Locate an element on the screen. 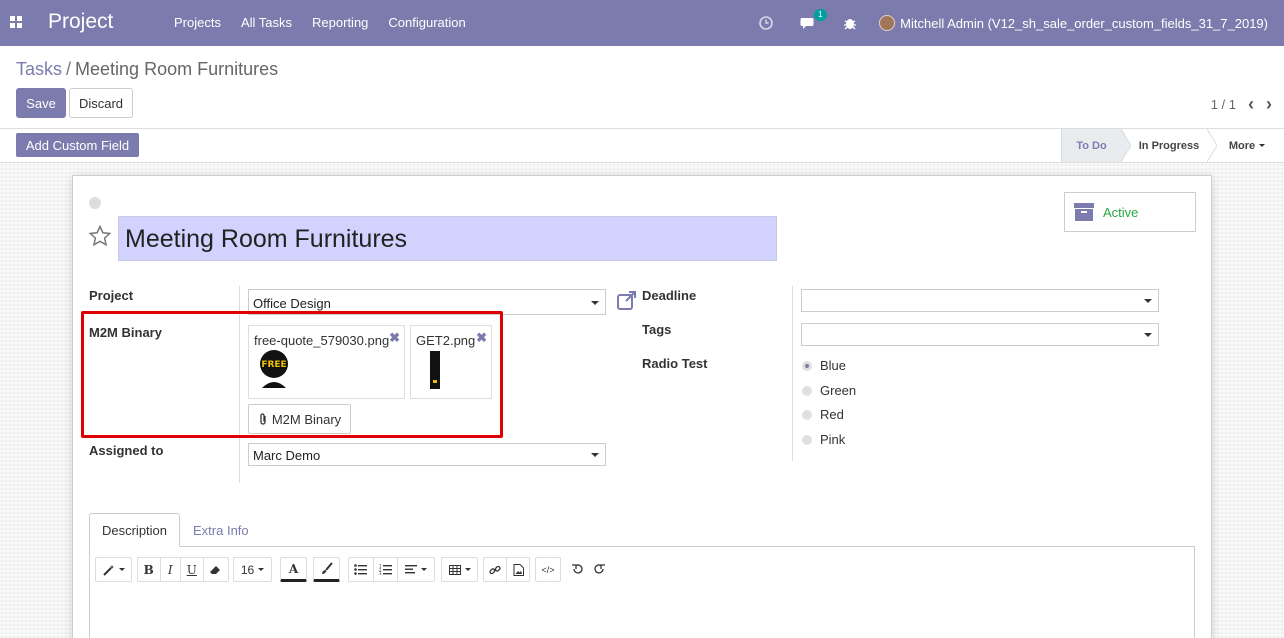 The width and height of the screenshot is (1284, 638). undo-icon is located at coordinates (577, 570).